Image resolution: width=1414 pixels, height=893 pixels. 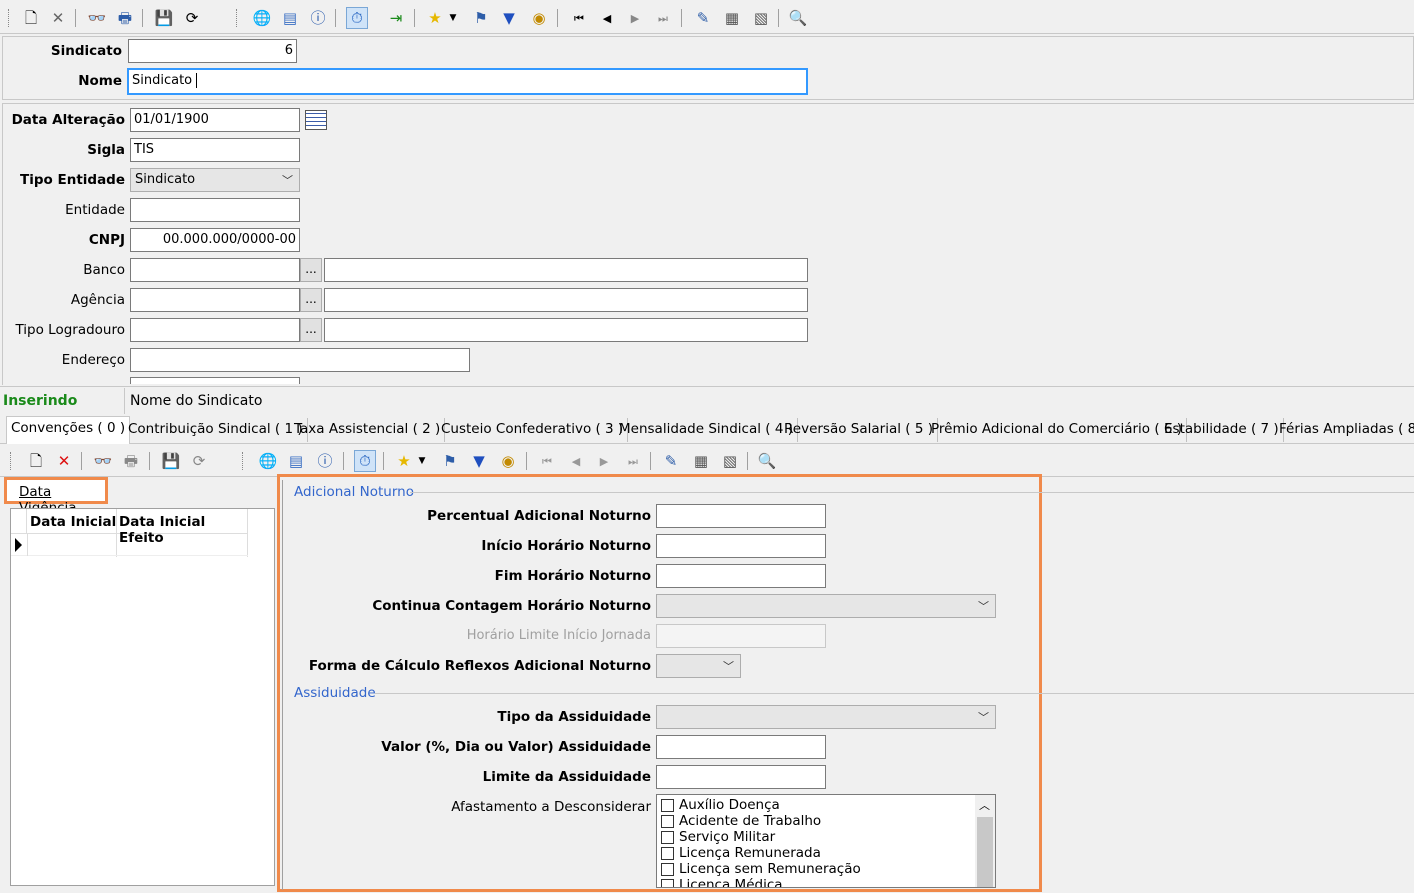 What do you see at coordinates (741, 747) in the screenshot?
I see `valor-assiduidade-field` at bounding box center [741, 747].